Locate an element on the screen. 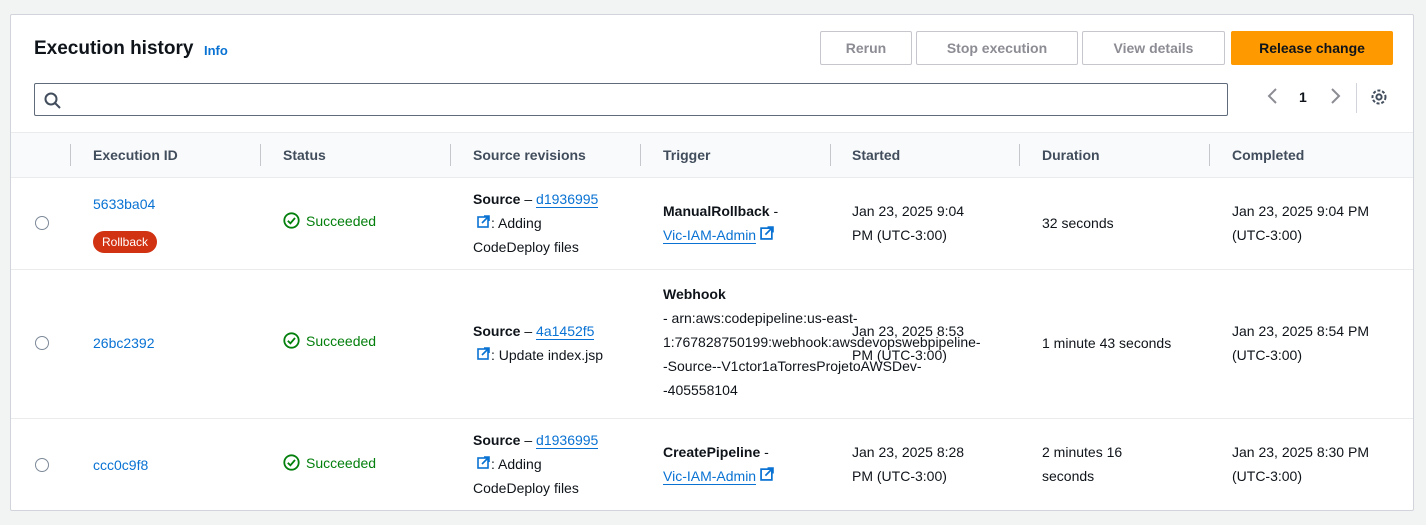 This screenshot has width=1426, height=525. commit-message: : Adding is located at coordinates (516, 464).